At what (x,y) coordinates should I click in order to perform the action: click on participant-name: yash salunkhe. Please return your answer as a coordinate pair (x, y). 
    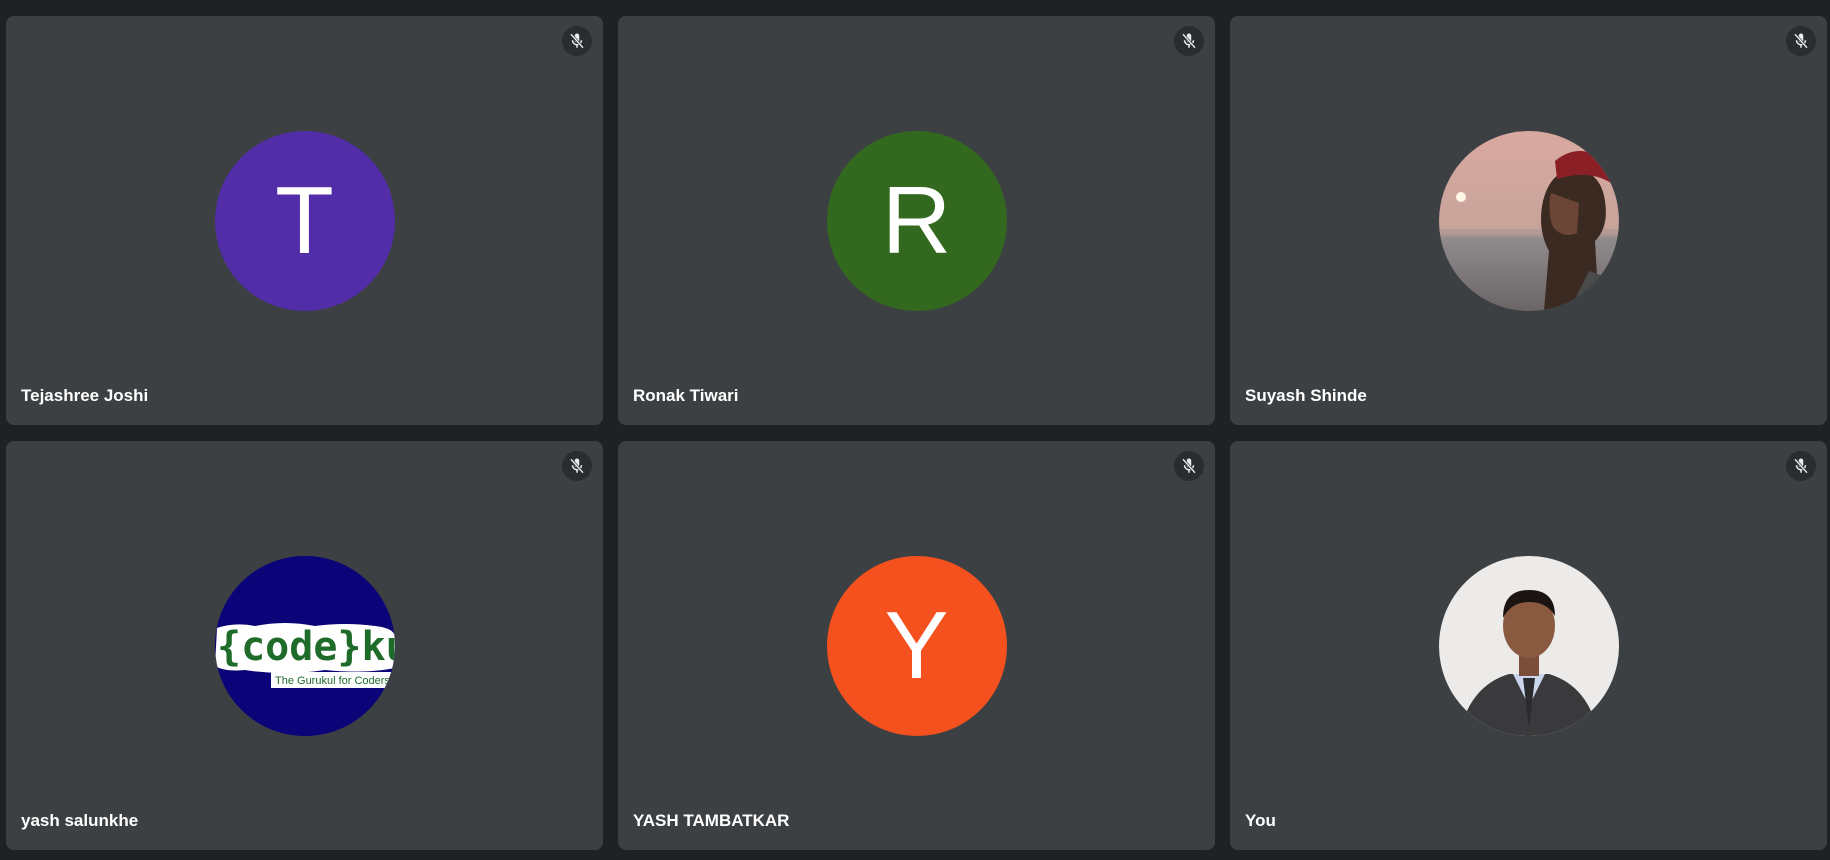
    Looking at the image, I should click on (80, 820).